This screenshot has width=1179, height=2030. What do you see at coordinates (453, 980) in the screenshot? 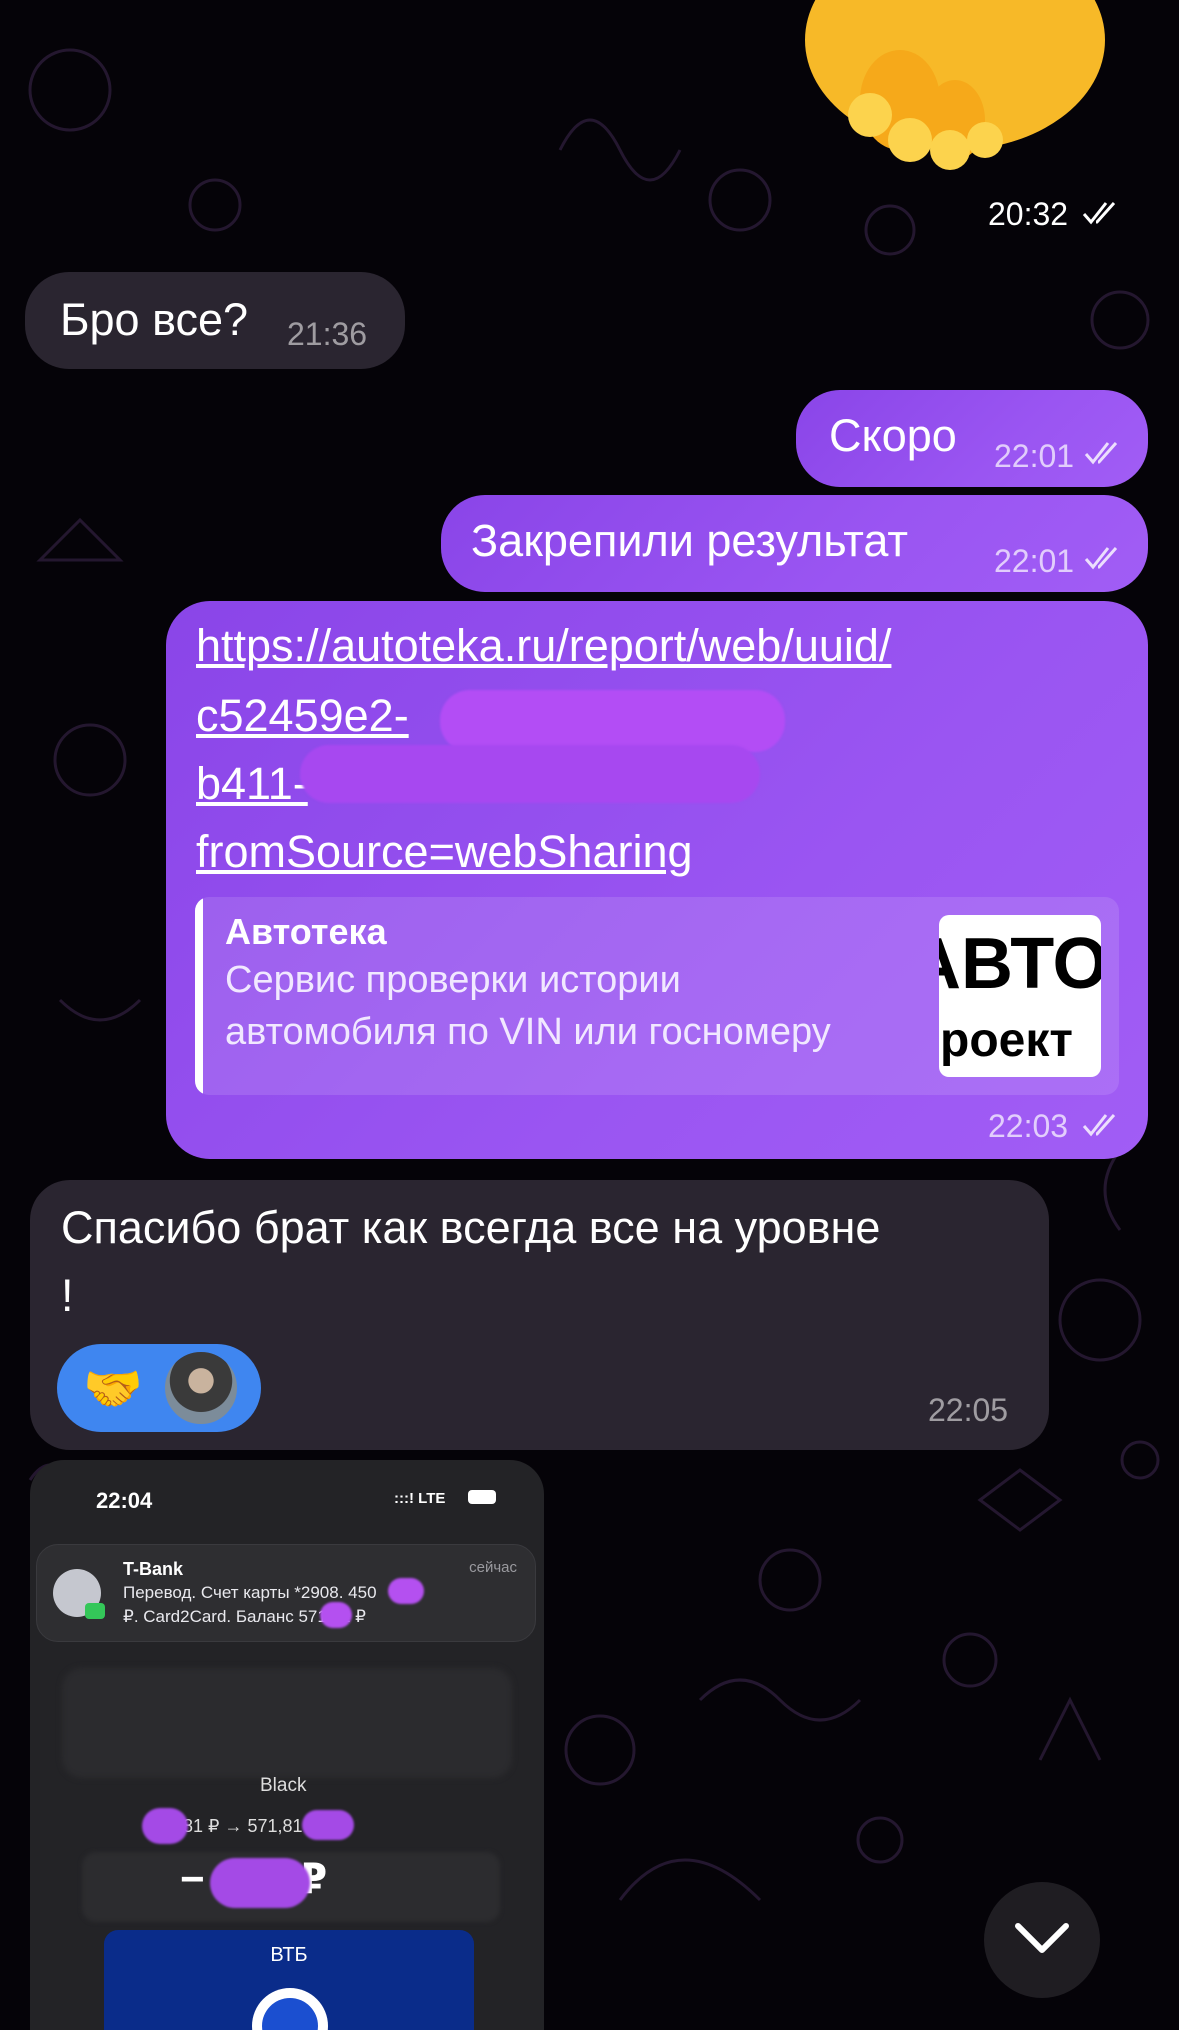
I see `preview-description: Сервис проверки истории` at bounding box center [453, 980].